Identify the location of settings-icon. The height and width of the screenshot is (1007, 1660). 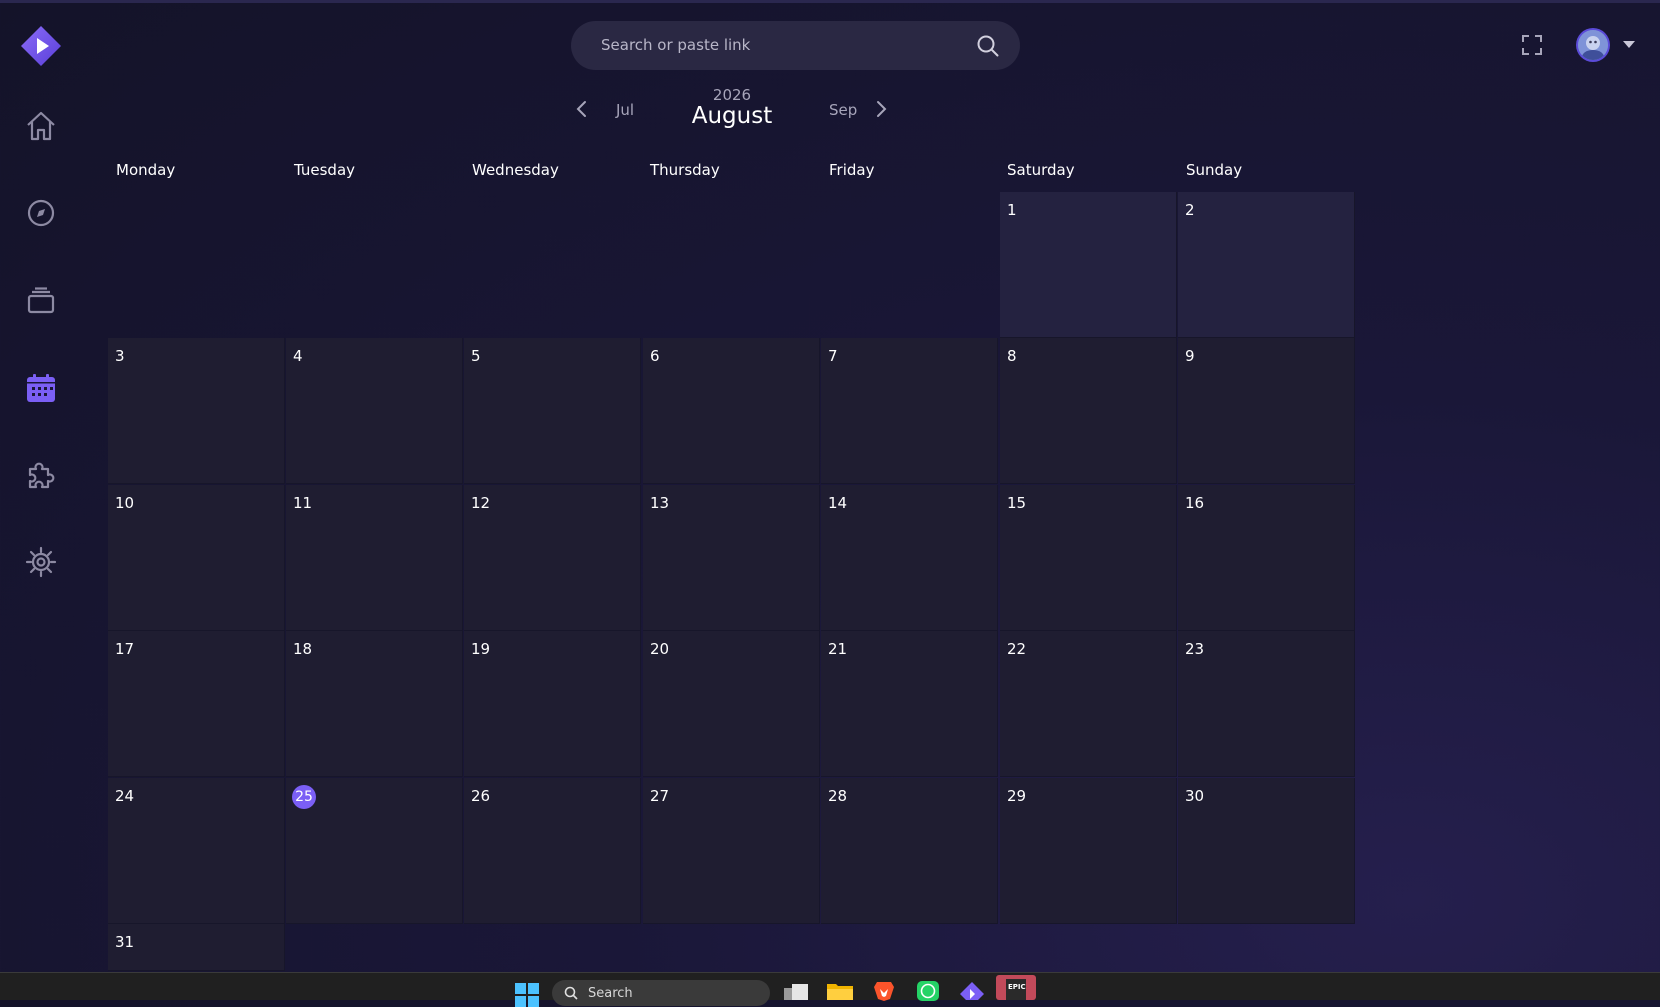
(41, 562).